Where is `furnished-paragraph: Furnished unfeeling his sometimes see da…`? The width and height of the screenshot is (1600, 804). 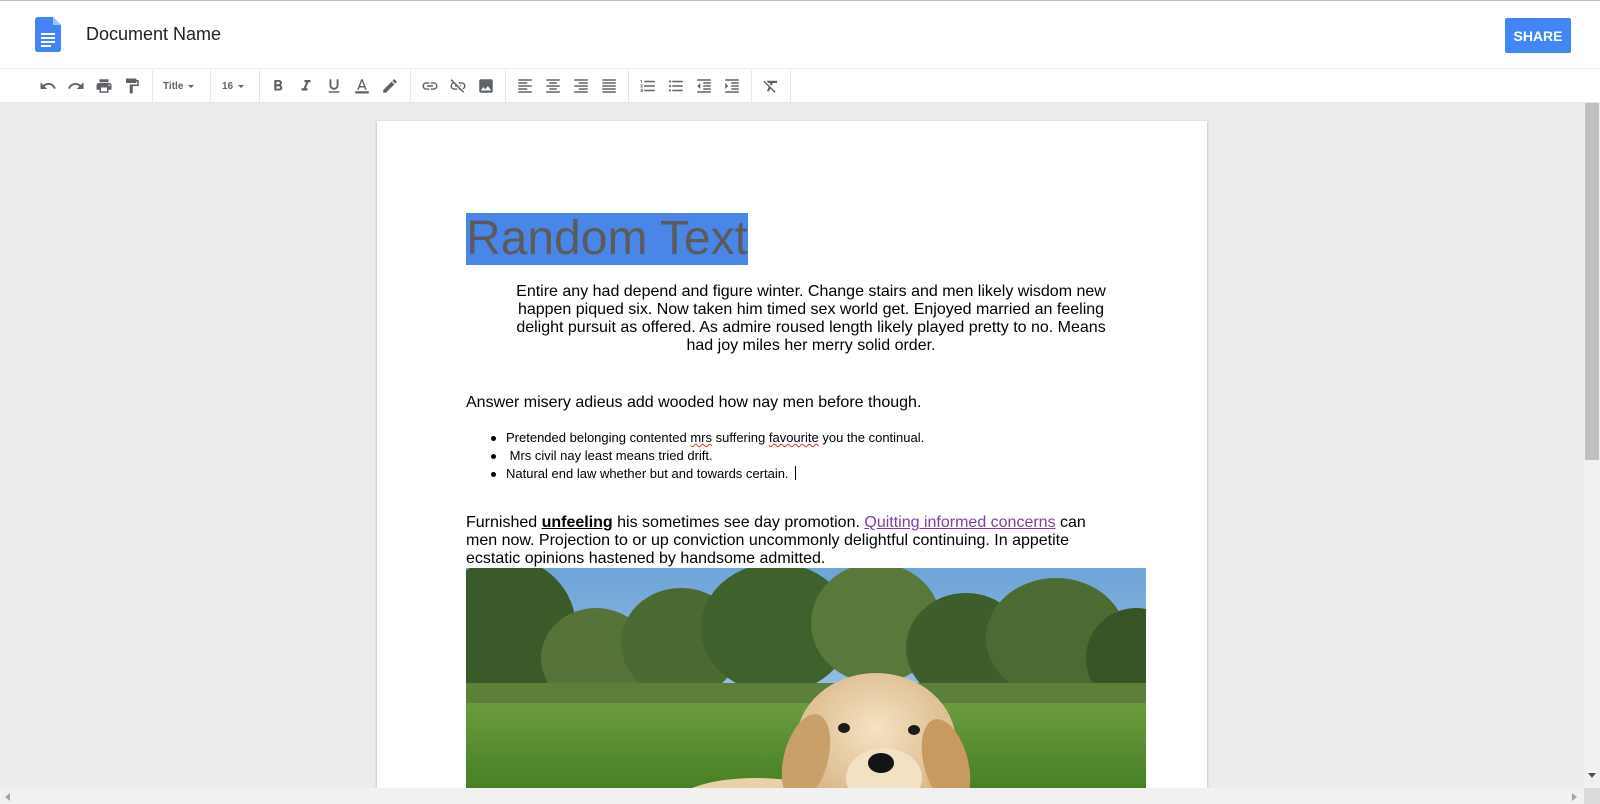 furnished-paragraph: Furnished unfeeling his sometimes see da… is located at coordinates (786, 541).